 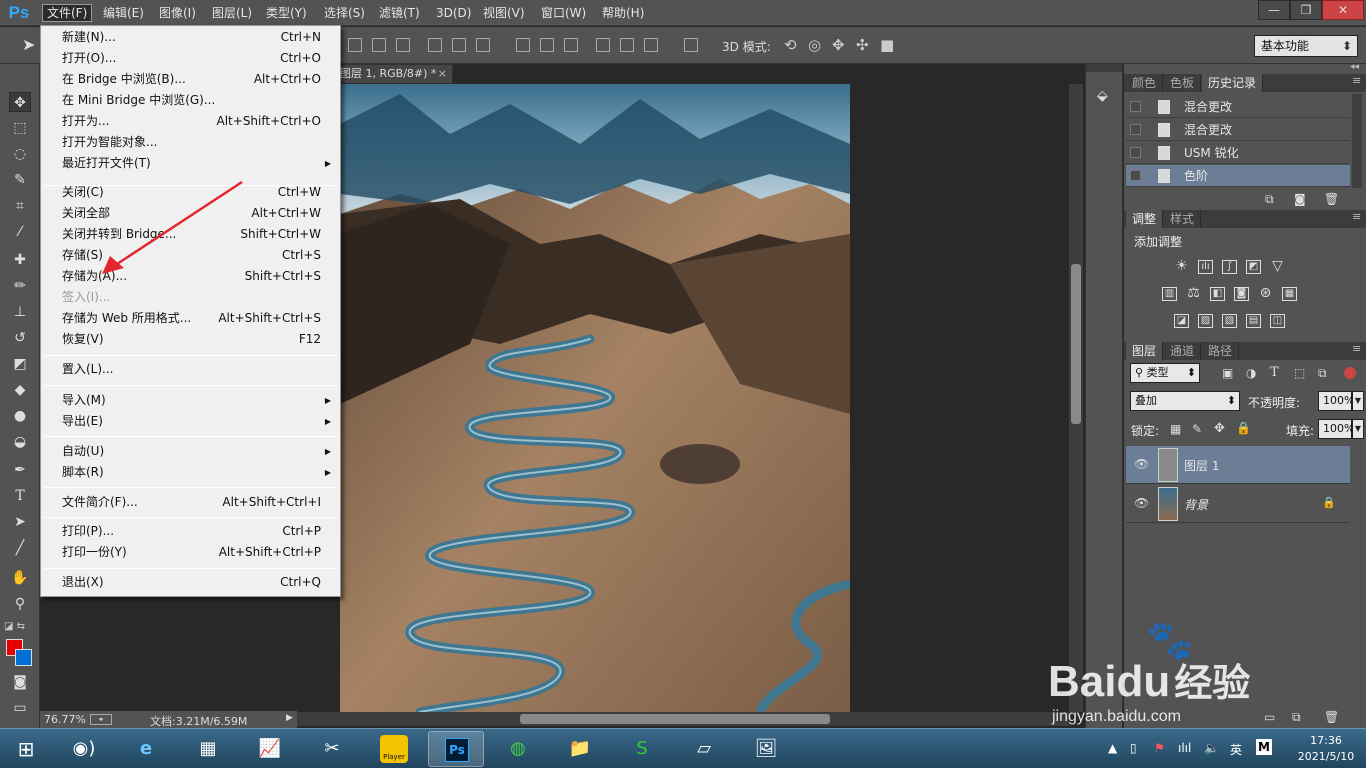 I want to click on file-menu-item: 打印(P)... Ctrl+P, so click(x=190, y=531).